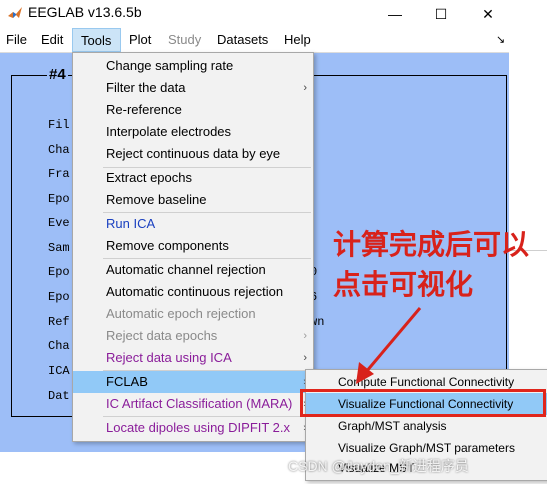 The height and width of the screenshot is (484, 547). I want to click on menu-plot: Plot, so click(140, 40).